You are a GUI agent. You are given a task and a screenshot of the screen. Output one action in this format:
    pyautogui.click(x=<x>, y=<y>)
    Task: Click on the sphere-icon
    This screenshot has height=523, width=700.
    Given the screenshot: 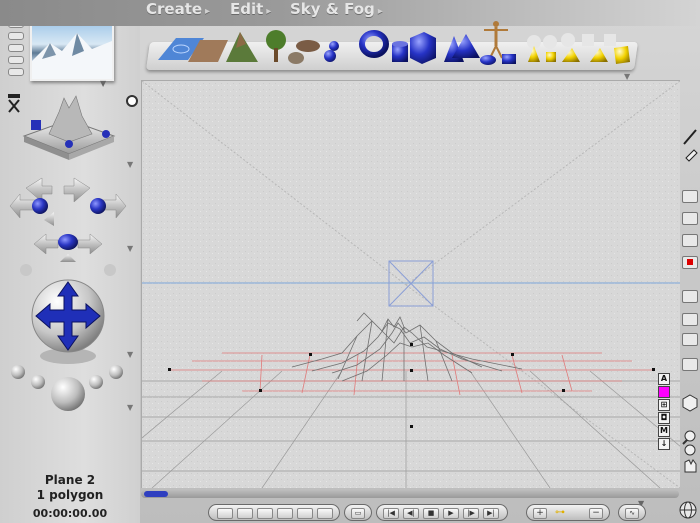 What is the action you would take?
    pyautogui.click(x=488, y=60)
    